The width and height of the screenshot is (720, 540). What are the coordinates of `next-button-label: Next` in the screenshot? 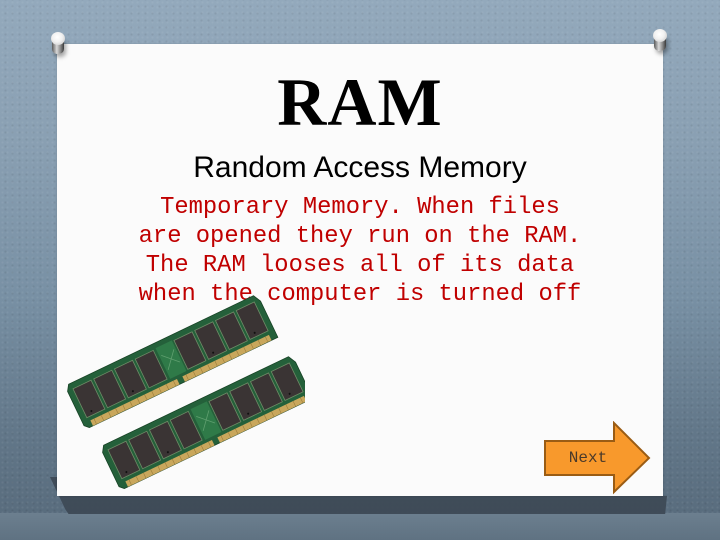 It's located at (588, 458).